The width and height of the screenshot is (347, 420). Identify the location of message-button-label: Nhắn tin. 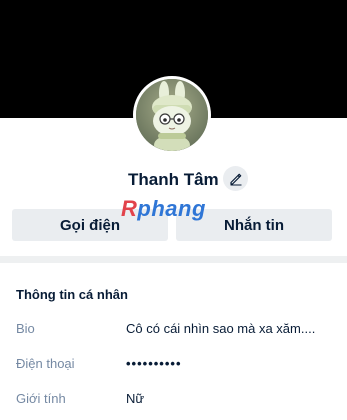
(254, 225).